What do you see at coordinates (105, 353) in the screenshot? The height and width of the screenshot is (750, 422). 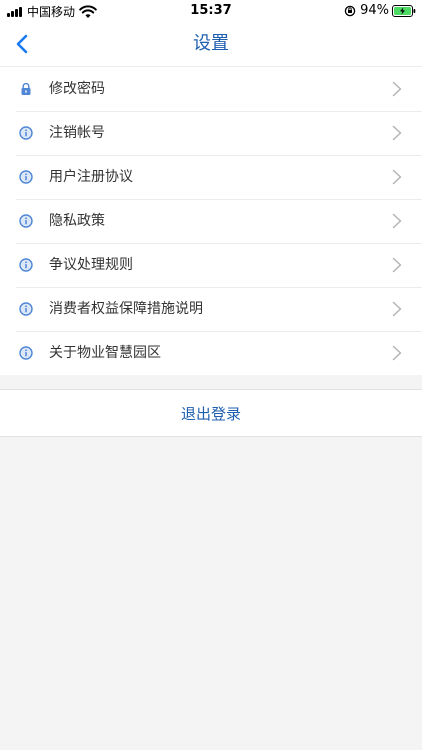 I see `settings-item-label: 关于物业智慧园区` at bounding box center [105, 353].